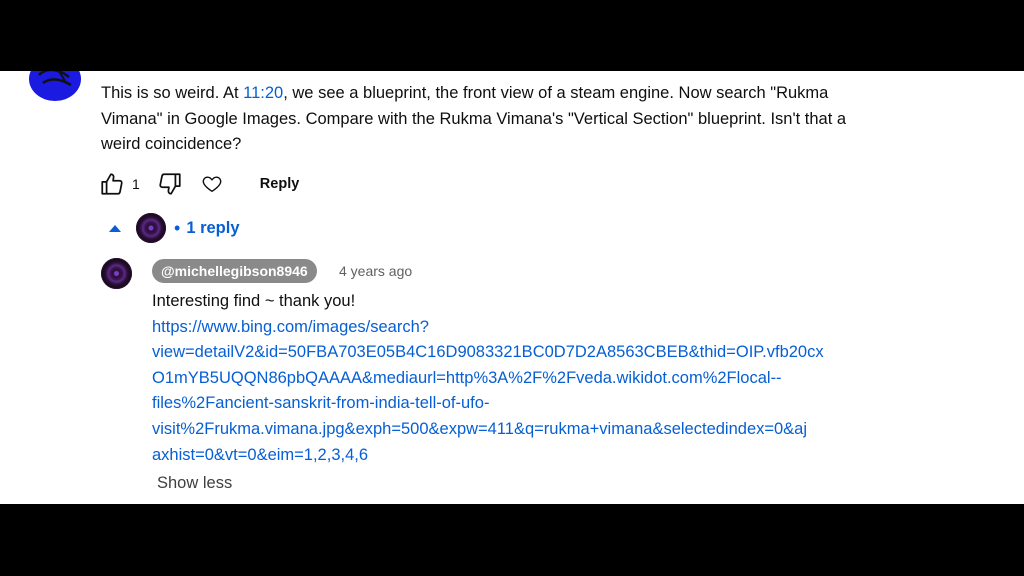  Describe the element at coordinates (512, 35) in the screenshot. I see `letterbox-top` at that location.